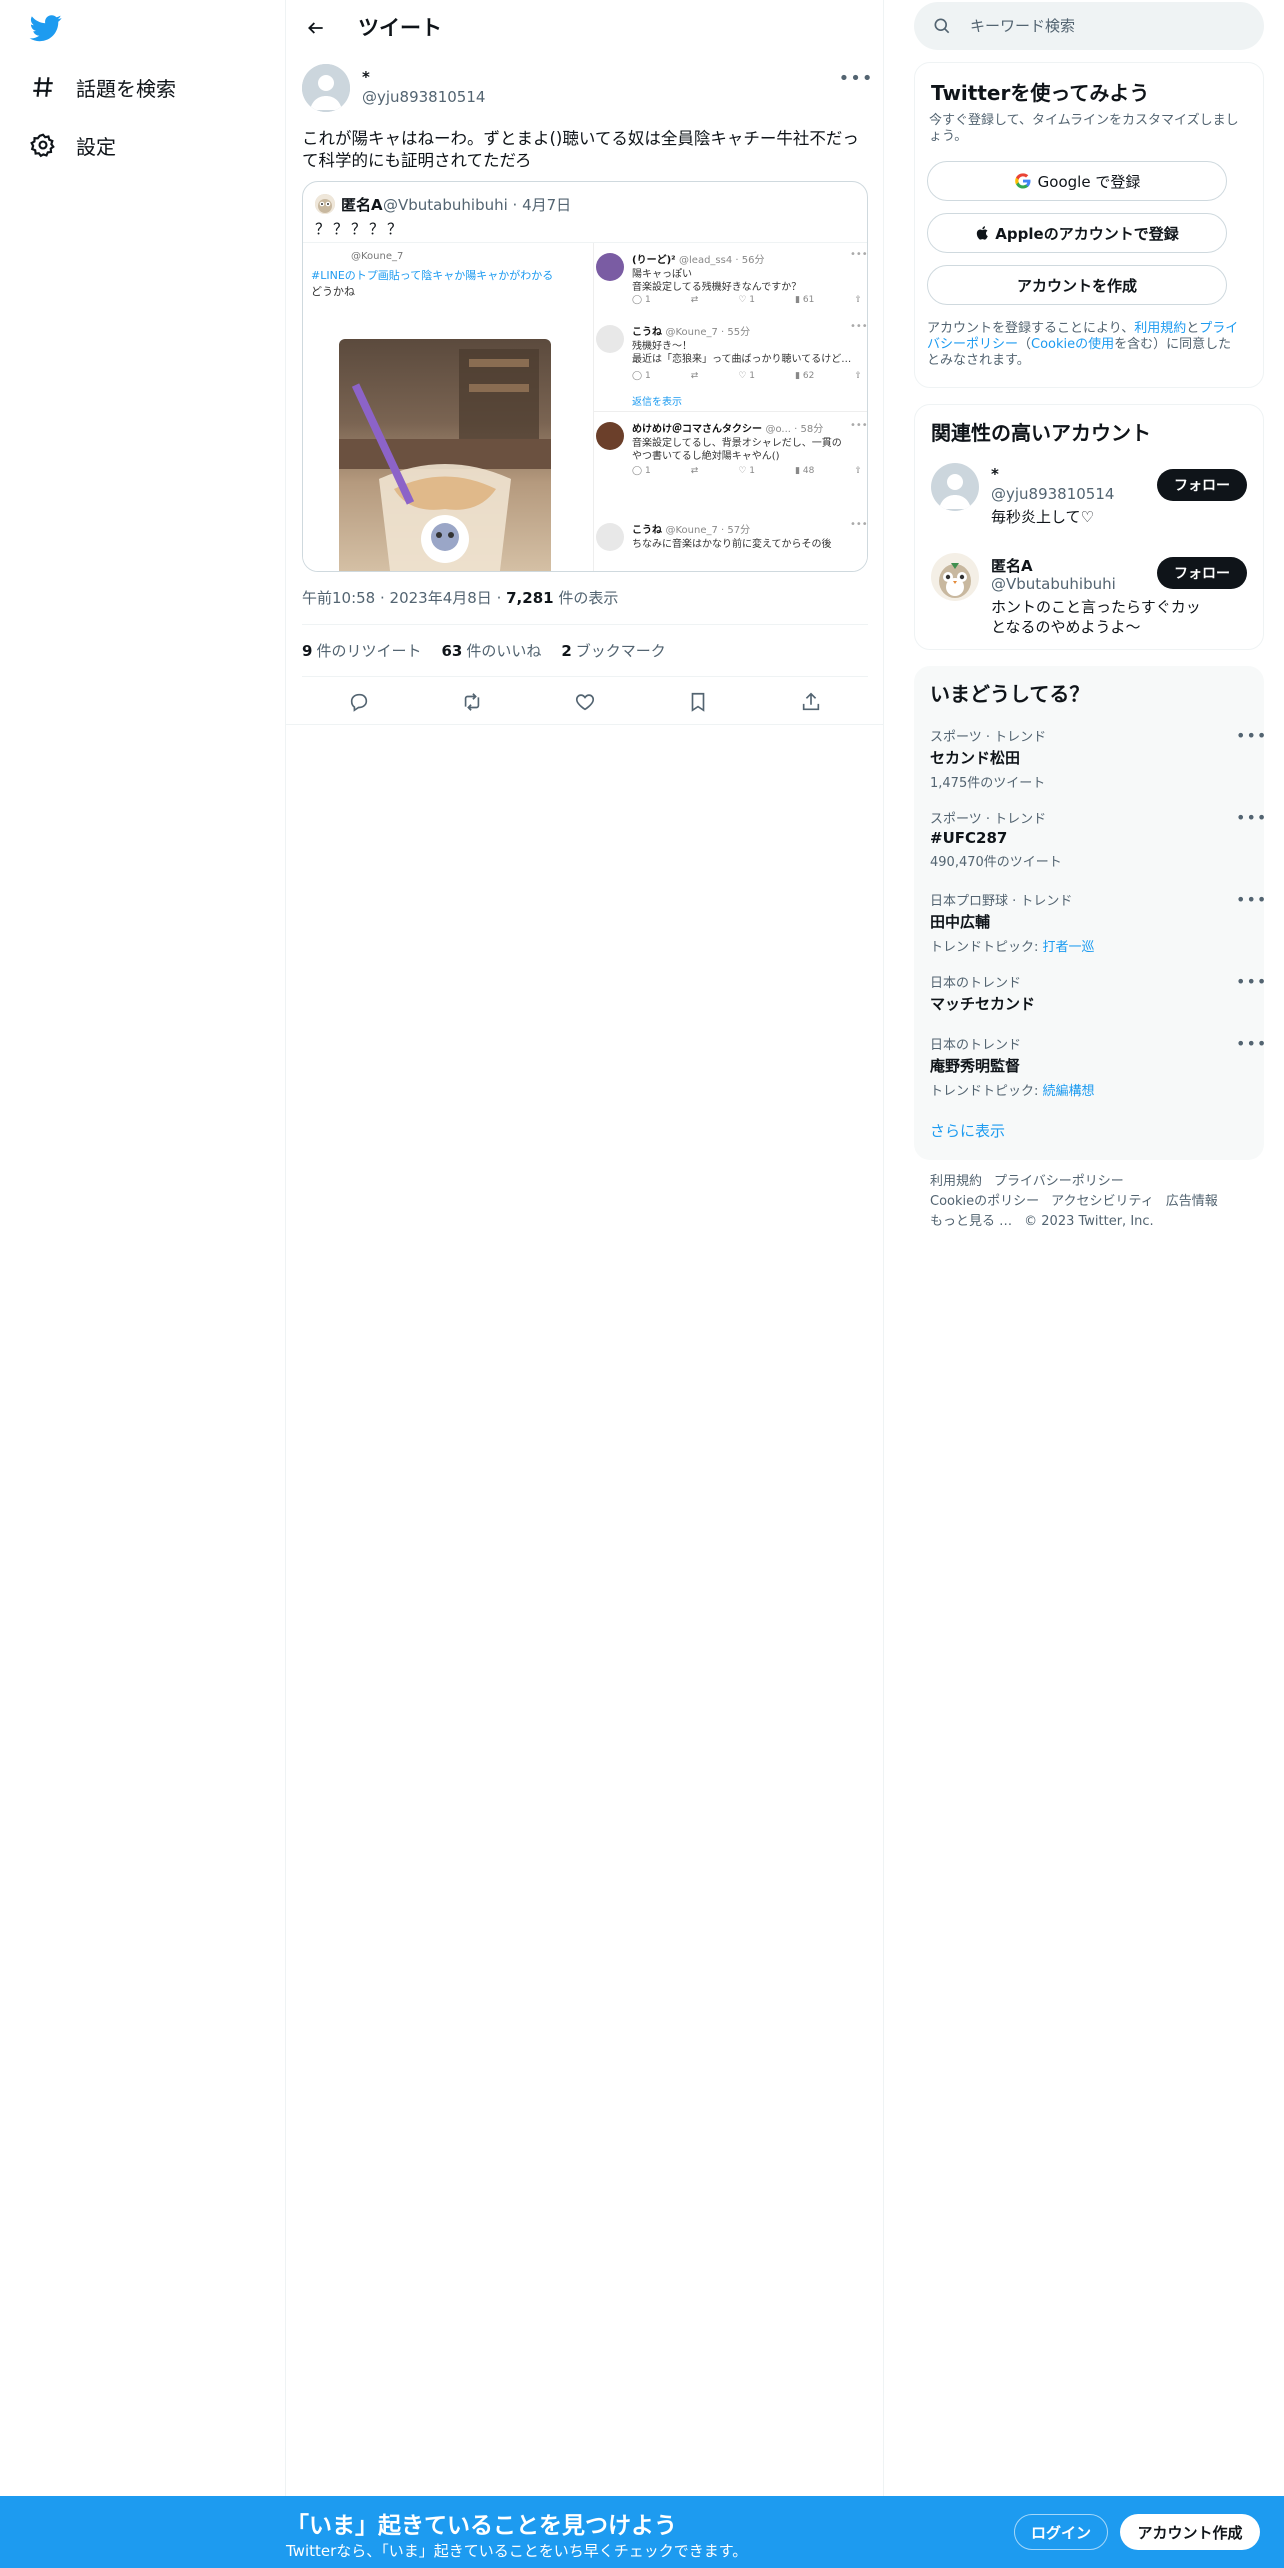  Describe the element at coordinates (96, 146) in the screenshot. I see `nav-settings-label: 設定` at that location.